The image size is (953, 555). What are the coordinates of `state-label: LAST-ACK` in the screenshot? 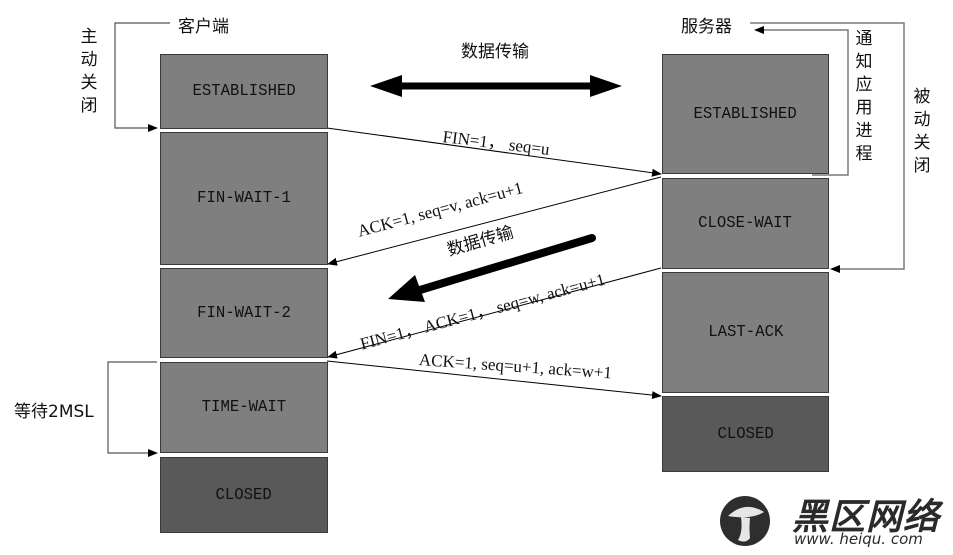 It's located at (745, 332).